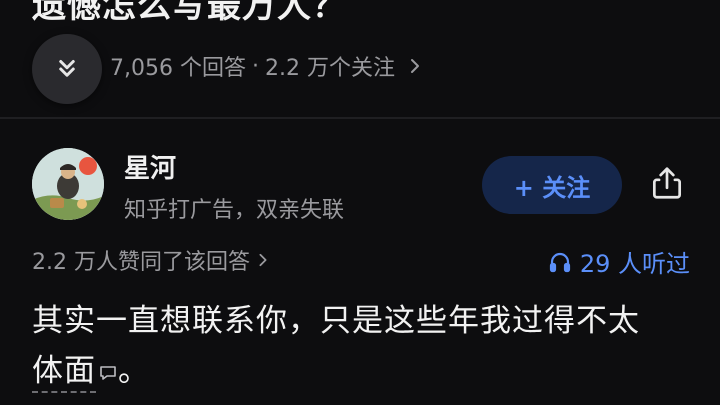  I want to click on author-avatar, so click(68, 184).